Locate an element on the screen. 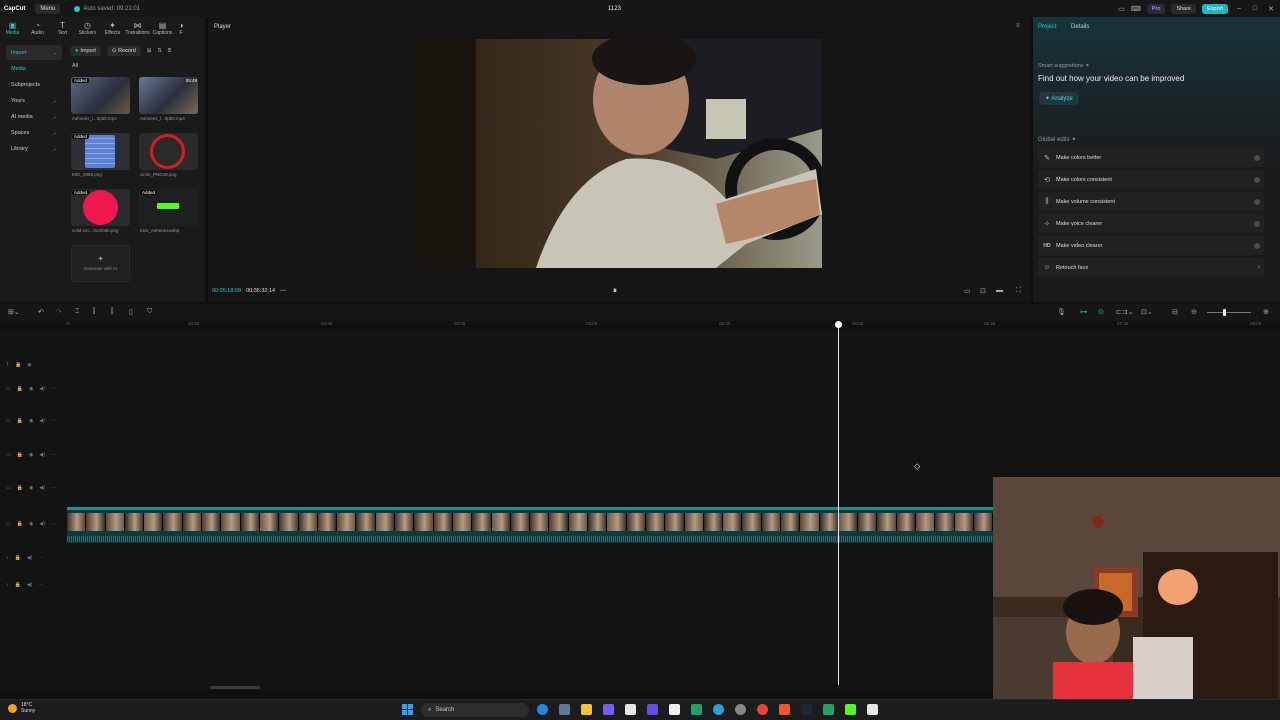 The height and width of the screenshot is (720, 1280). preview-axis-icon: ⊏⊐⌄ is located at coordinates (1125, 312).